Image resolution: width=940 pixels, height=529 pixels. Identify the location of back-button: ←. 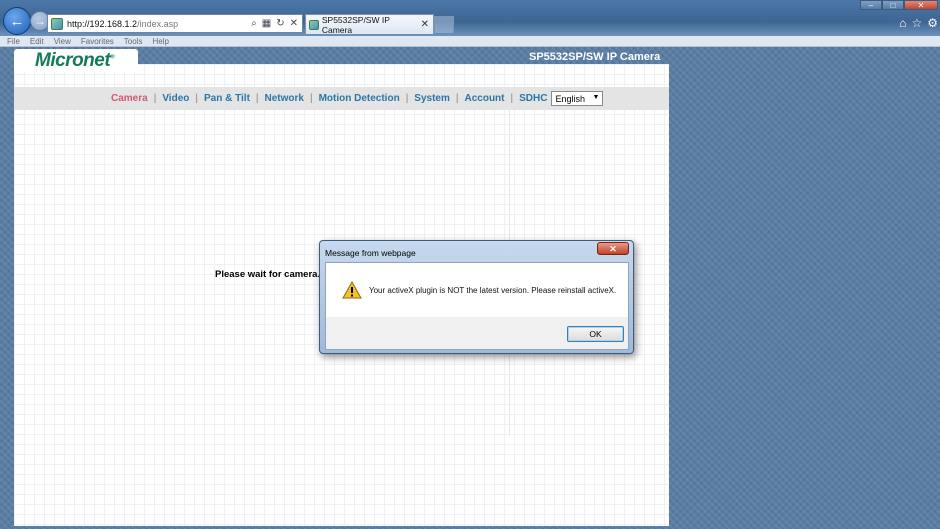
(17, 21).